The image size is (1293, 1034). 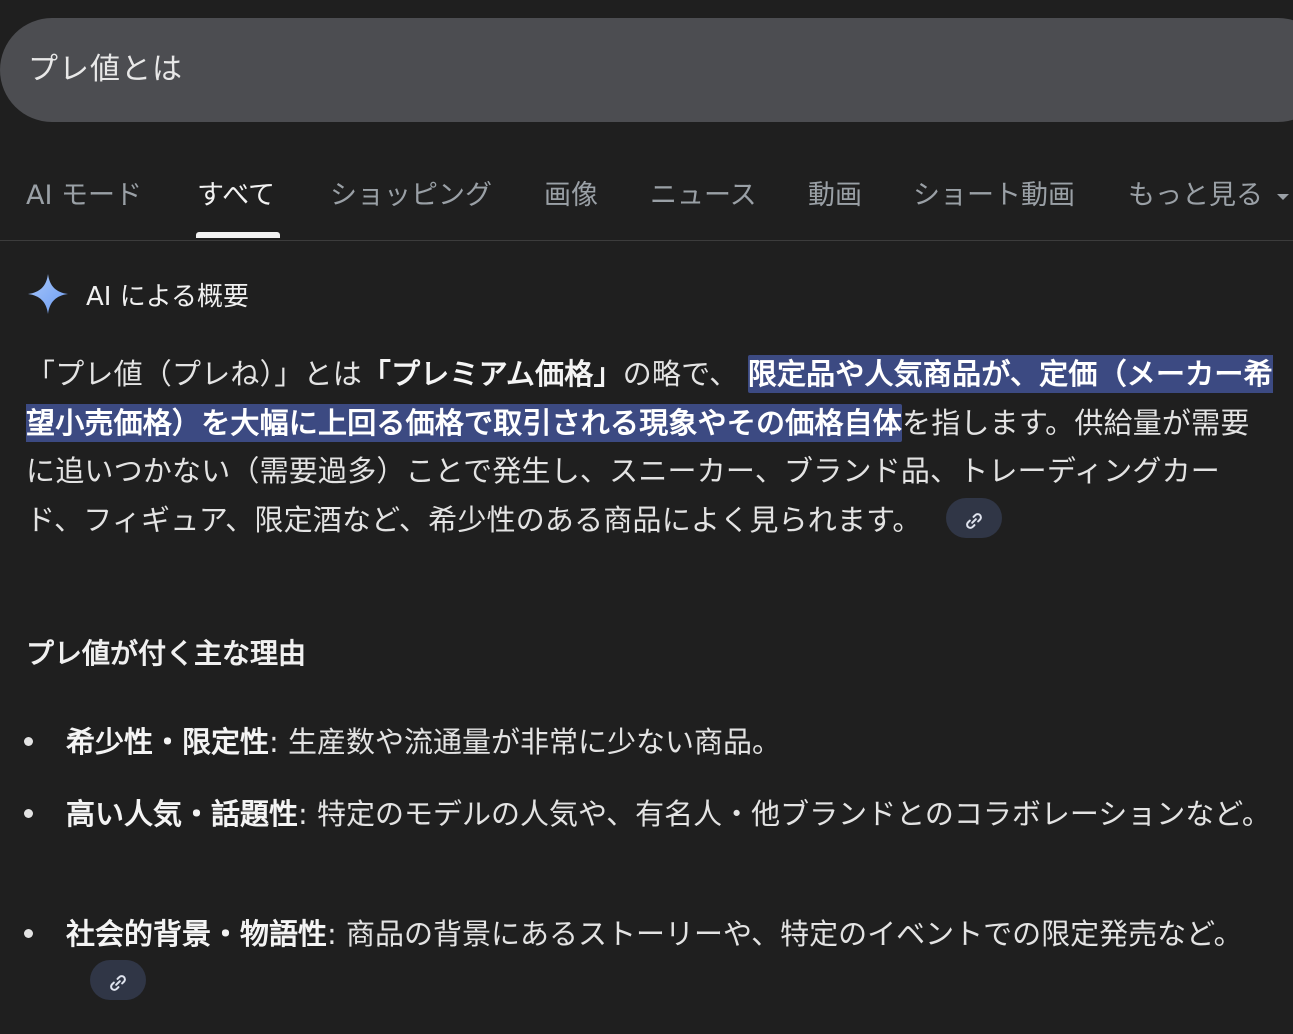 I want to click on overview-text-2: の略で、, so click(x=680, y=374).